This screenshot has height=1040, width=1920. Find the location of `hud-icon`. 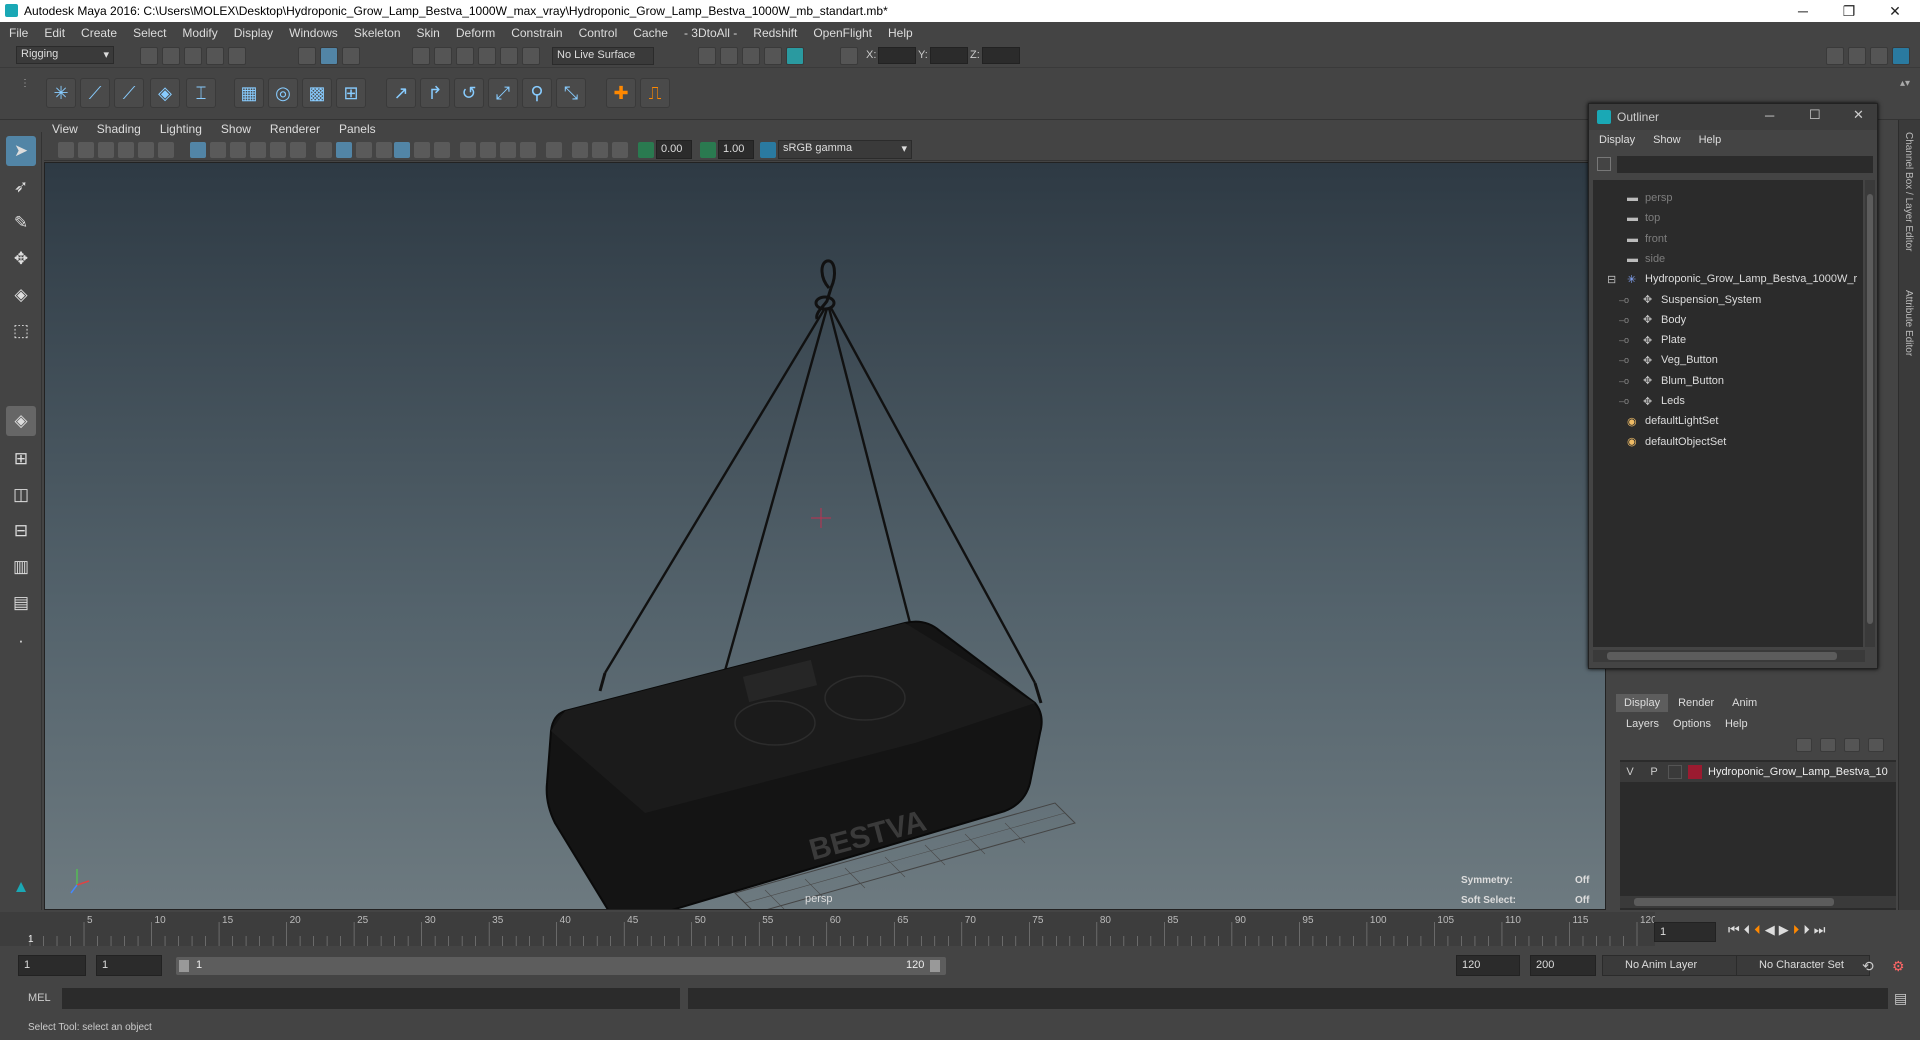

hud-icon is located at coordinates (620, 150).